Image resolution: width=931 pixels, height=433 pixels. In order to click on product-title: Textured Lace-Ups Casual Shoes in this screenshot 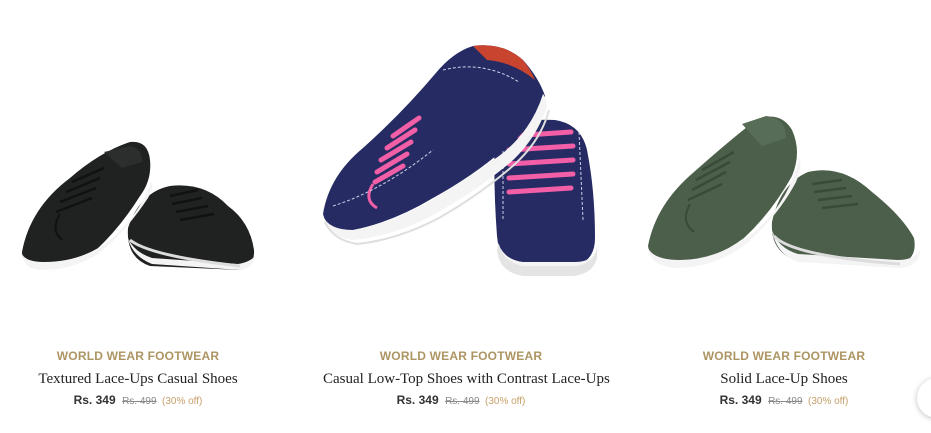, I will do `click(138, 379)`.